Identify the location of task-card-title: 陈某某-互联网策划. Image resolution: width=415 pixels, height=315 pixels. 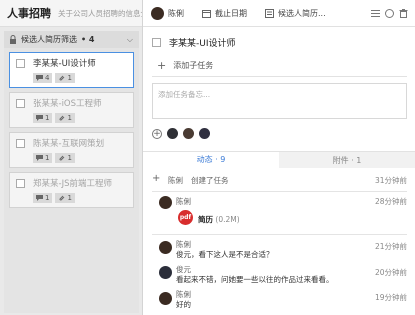
(69, 144).